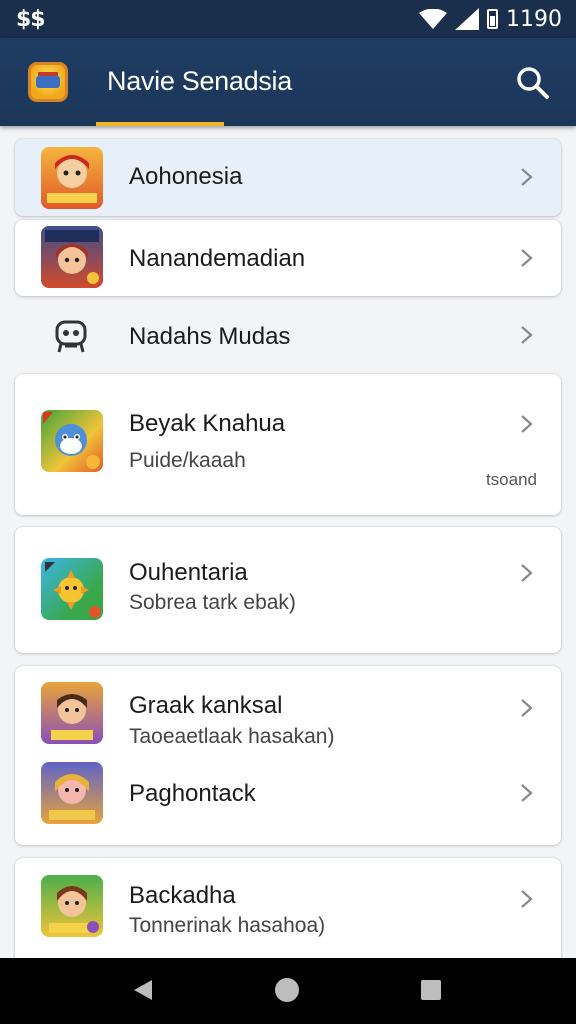 This screenshot has height=1024, width=576. I want to click on page-title: Navie Senadsia, so click(199, 81).